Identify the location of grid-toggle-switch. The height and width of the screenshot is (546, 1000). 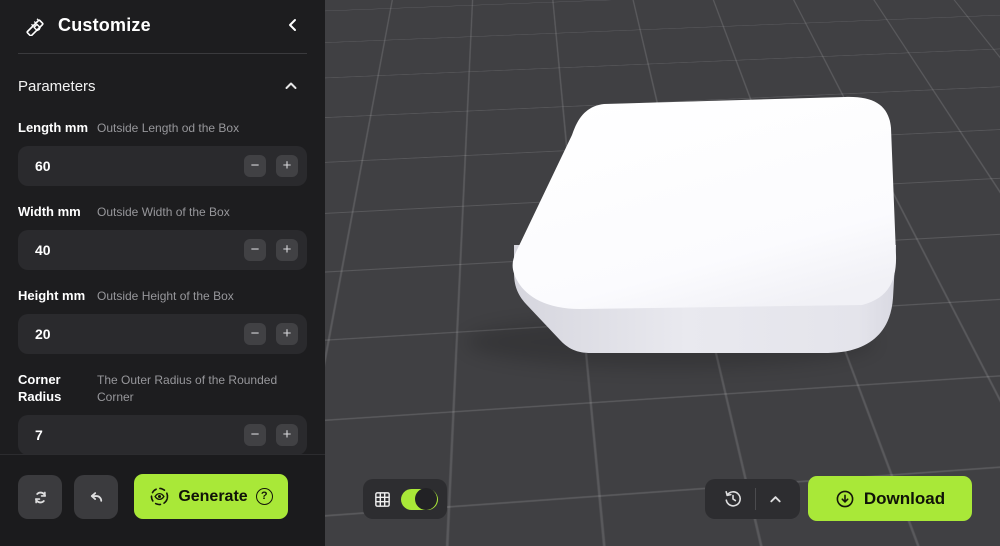
(419, 499).